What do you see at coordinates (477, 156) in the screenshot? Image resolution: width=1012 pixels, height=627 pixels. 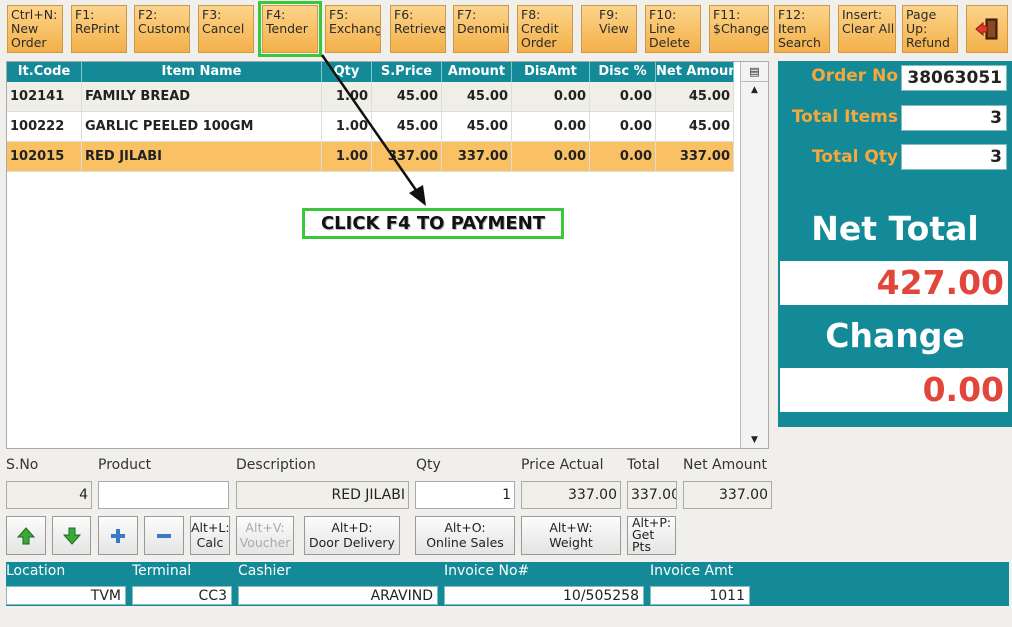 I see `cell-amount: 337.00` at bounding box center [477, 156].